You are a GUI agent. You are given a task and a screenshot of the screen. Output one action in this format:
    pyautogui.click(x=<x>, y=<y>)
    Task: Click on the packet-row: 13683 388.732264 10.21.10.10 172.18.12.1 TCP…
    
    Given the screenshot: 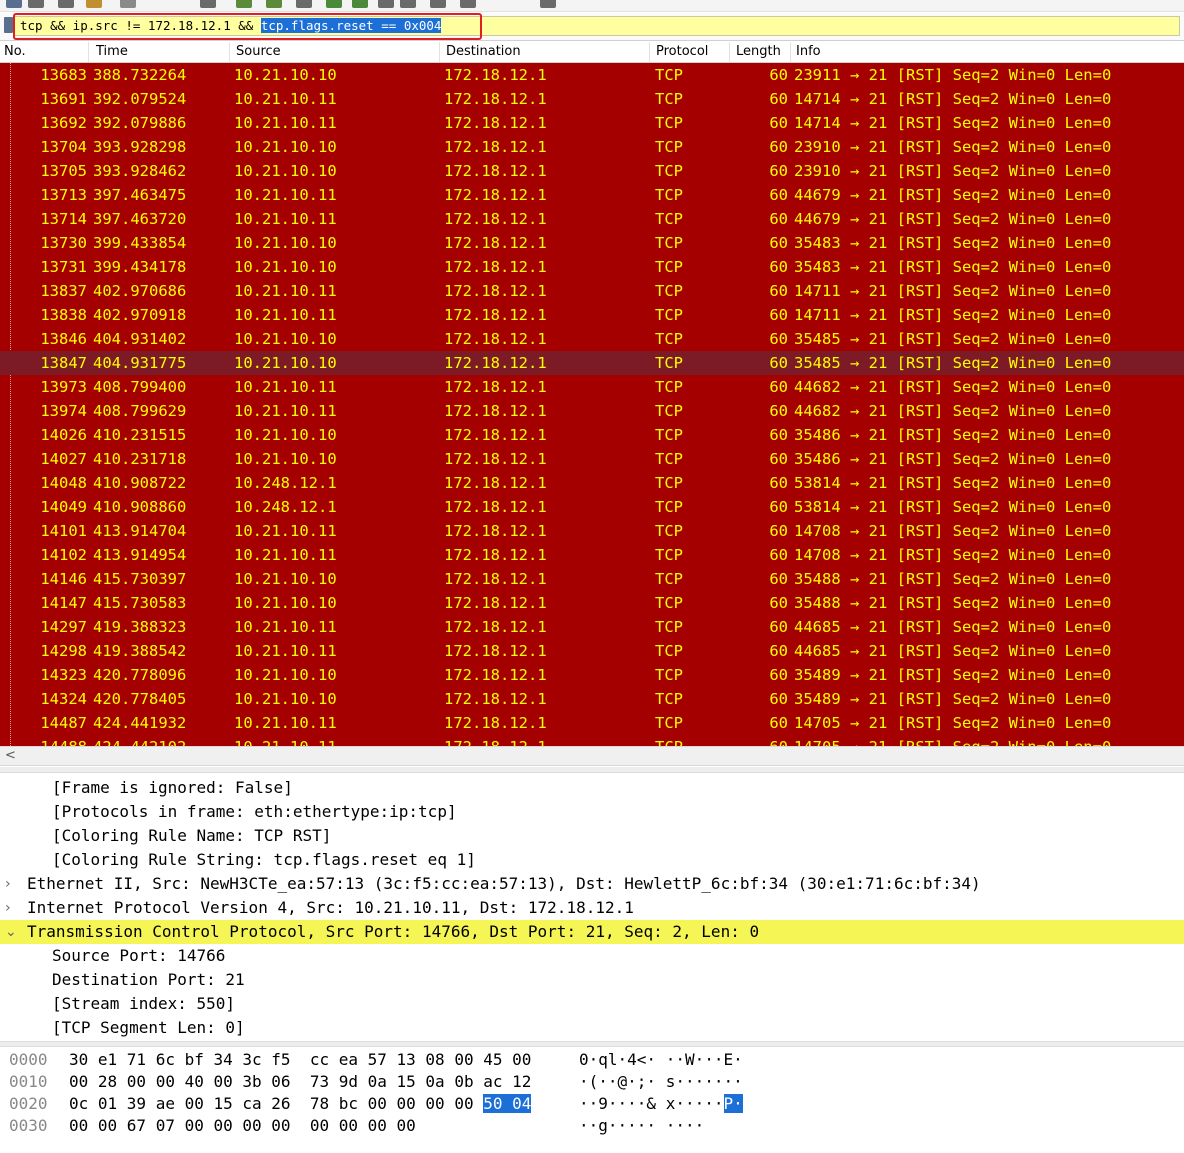 What is the action you would take?
    pyautogui.click(x=592, y=75)
    